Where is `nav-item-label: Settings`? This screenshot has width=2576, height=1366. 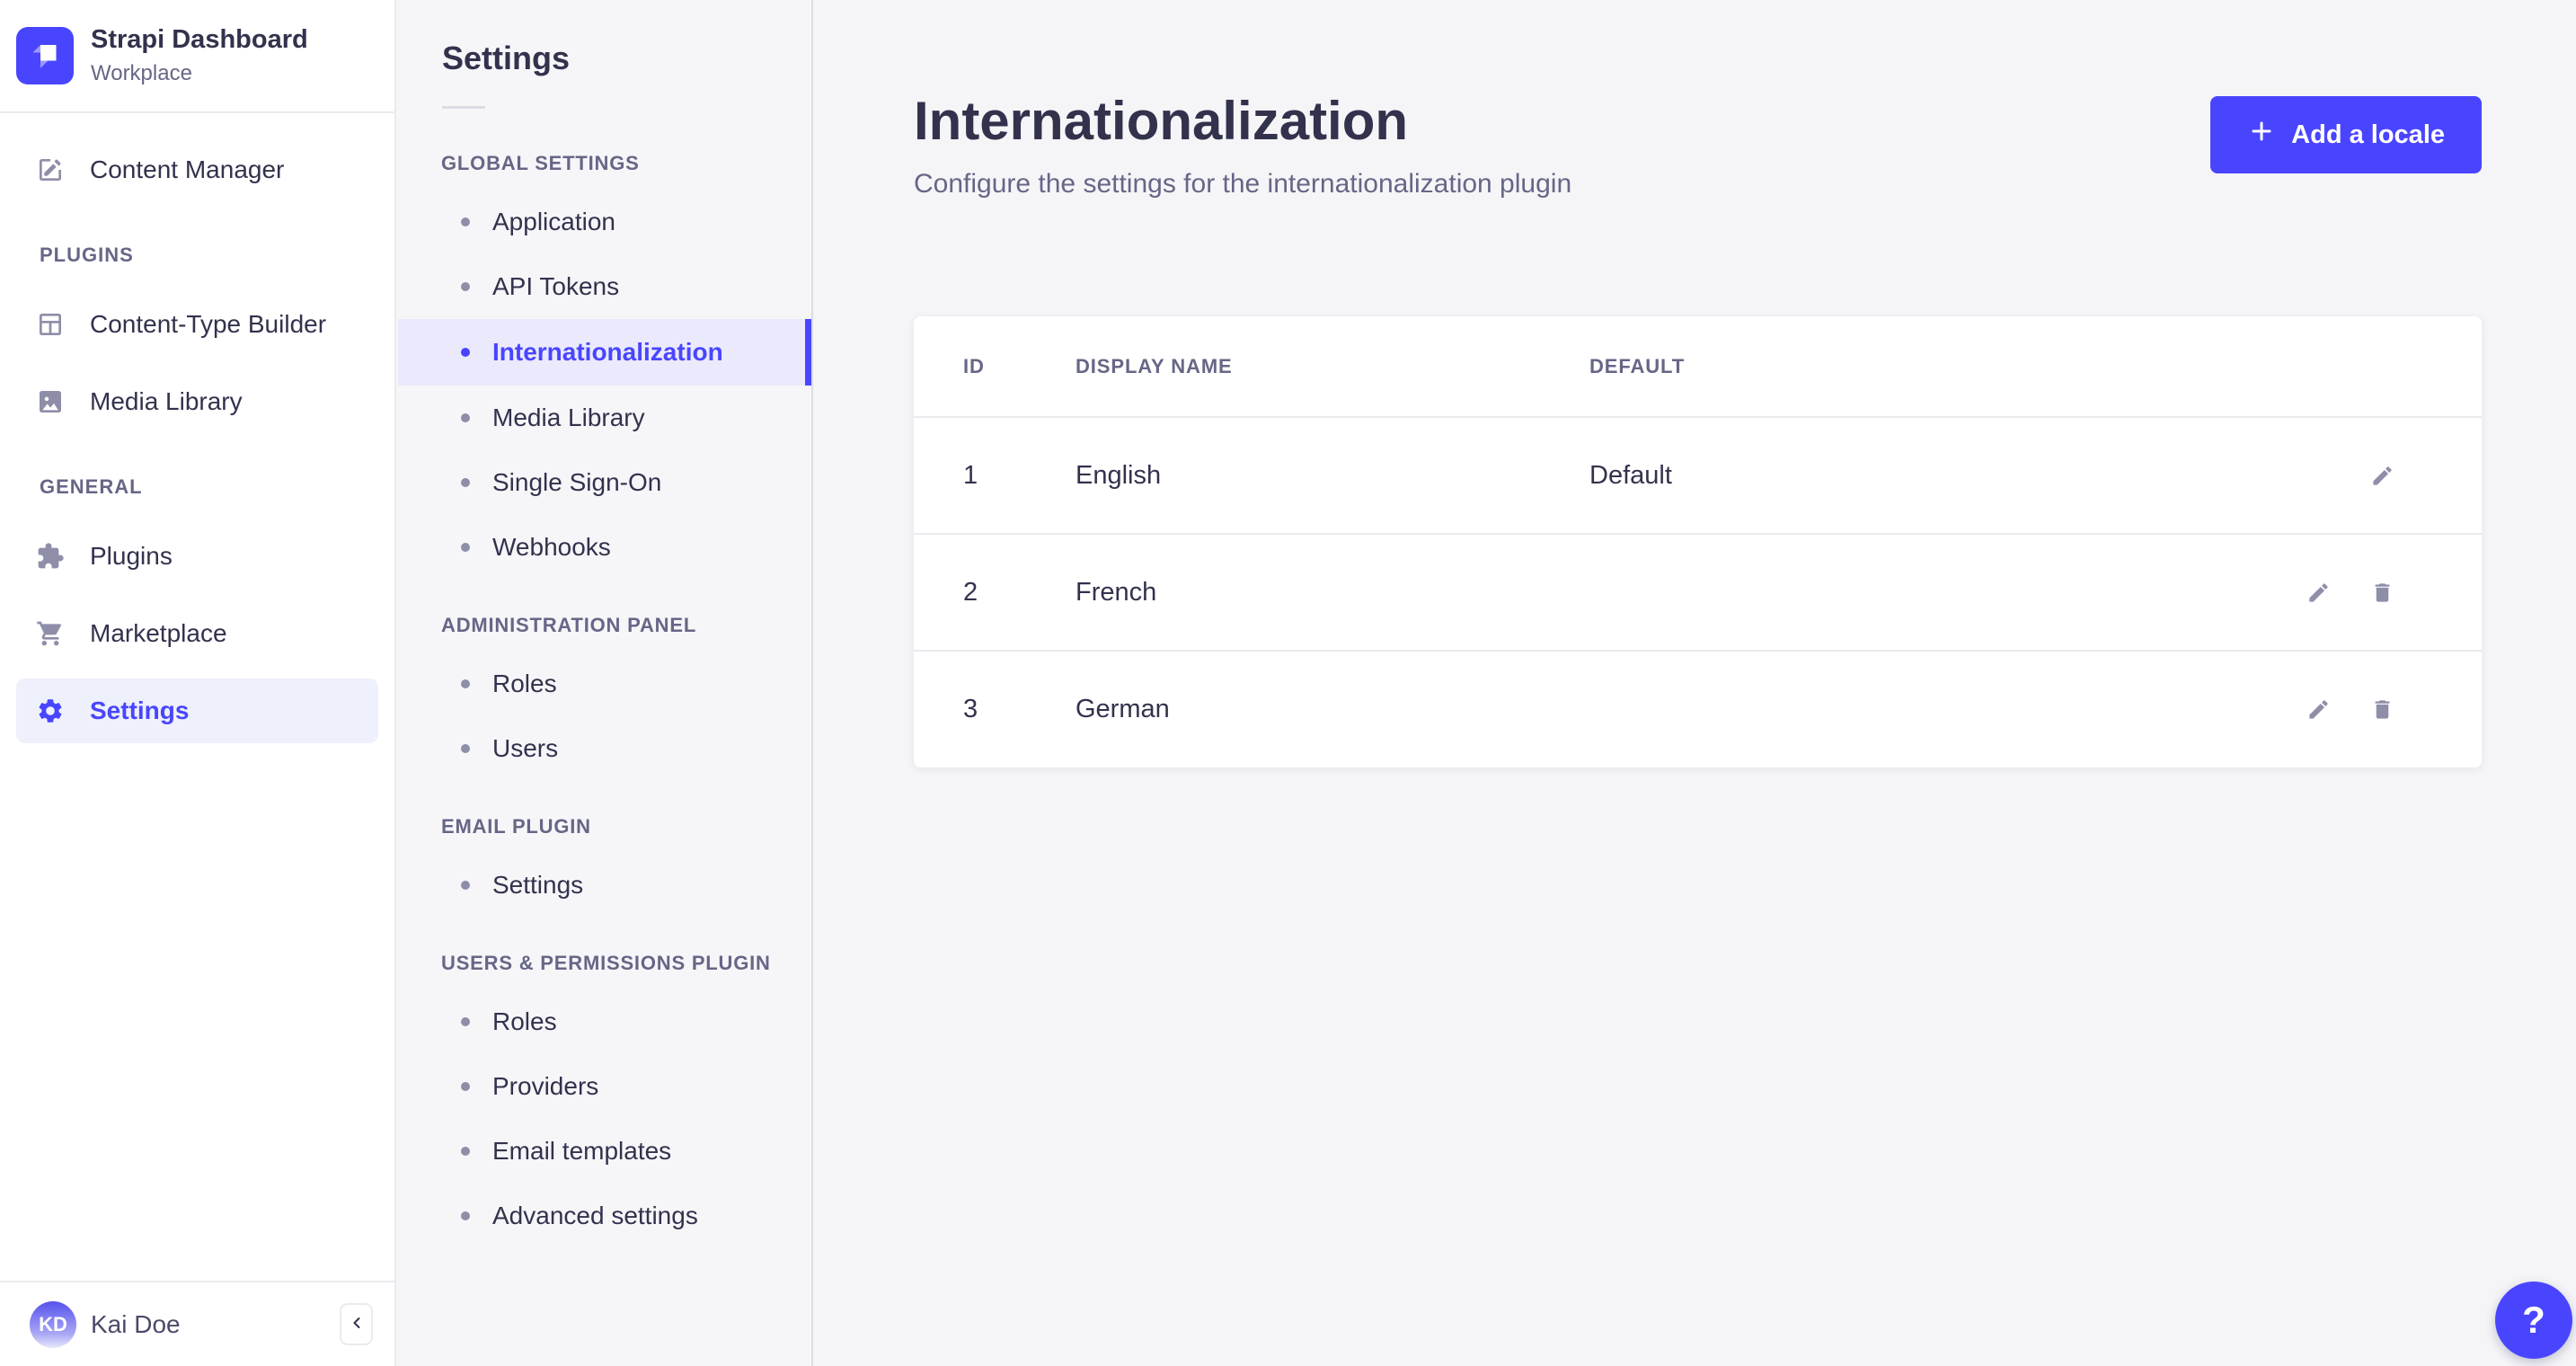
nav-item-label: Settings is located at coordinates (140, 710).